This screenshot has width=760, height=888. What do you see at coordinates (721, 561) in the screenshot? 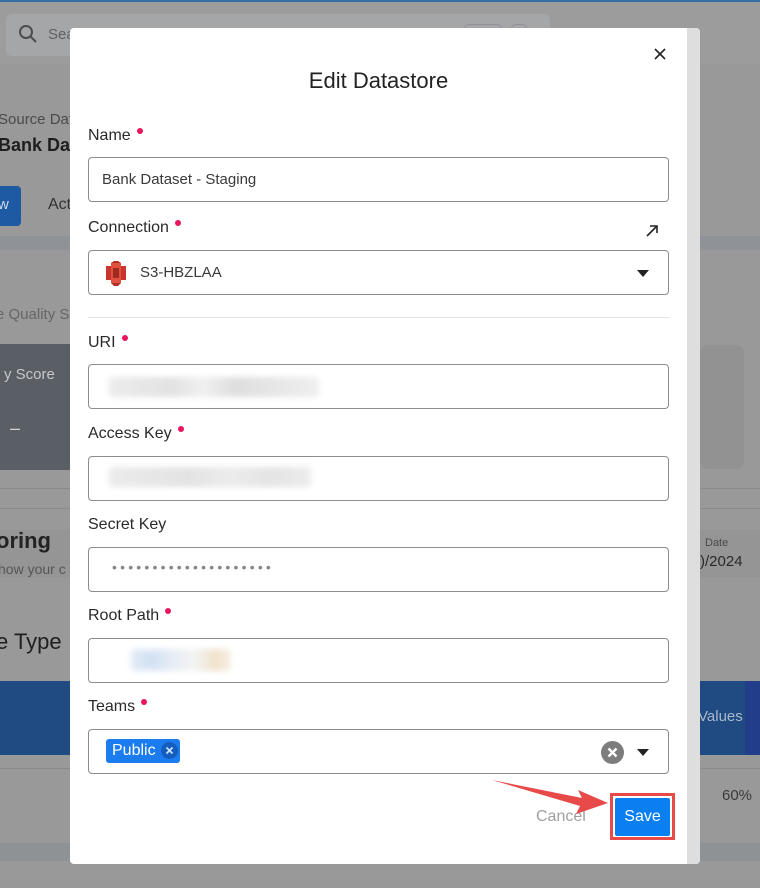
I see `date-value: )/2024` at bounding box center [721, 561].